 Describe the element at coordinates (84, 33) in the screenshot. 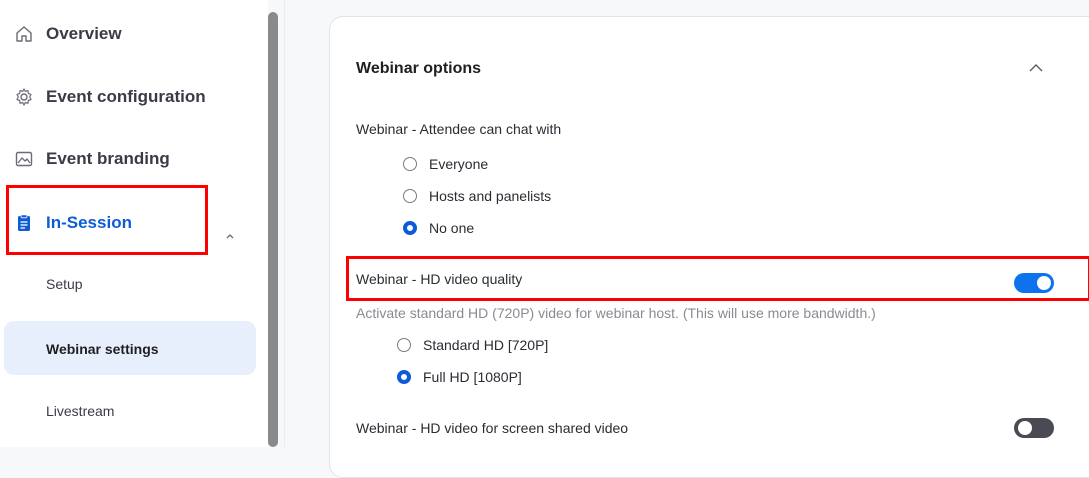

I see `sidebar-item-label: Overview` at that location.